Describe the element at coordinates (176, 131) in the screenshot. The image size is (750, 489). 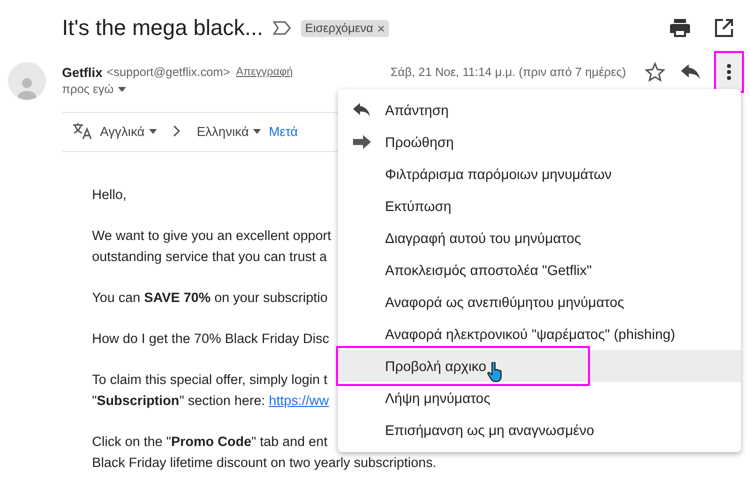
I see `chevron-right-icon` at that location.